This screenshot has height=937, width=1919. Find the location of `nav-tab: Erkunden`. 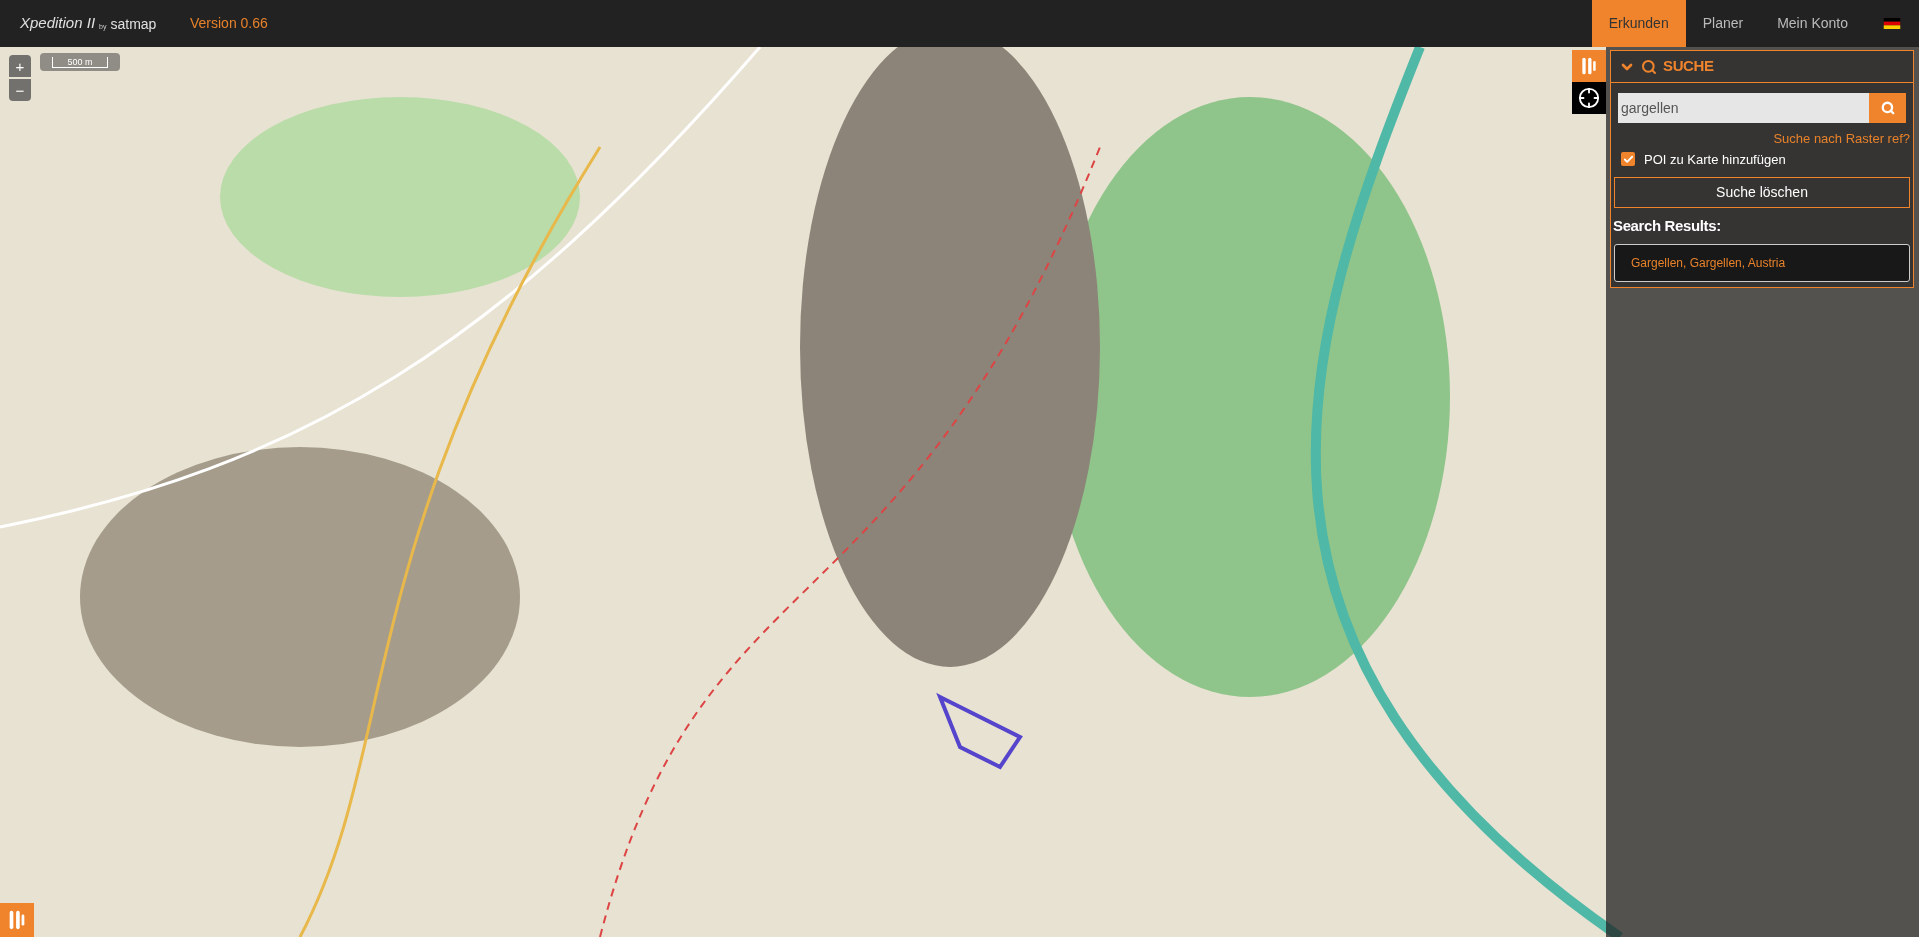

nav-tab: Erkunden is located at coordinates (1638, 23).